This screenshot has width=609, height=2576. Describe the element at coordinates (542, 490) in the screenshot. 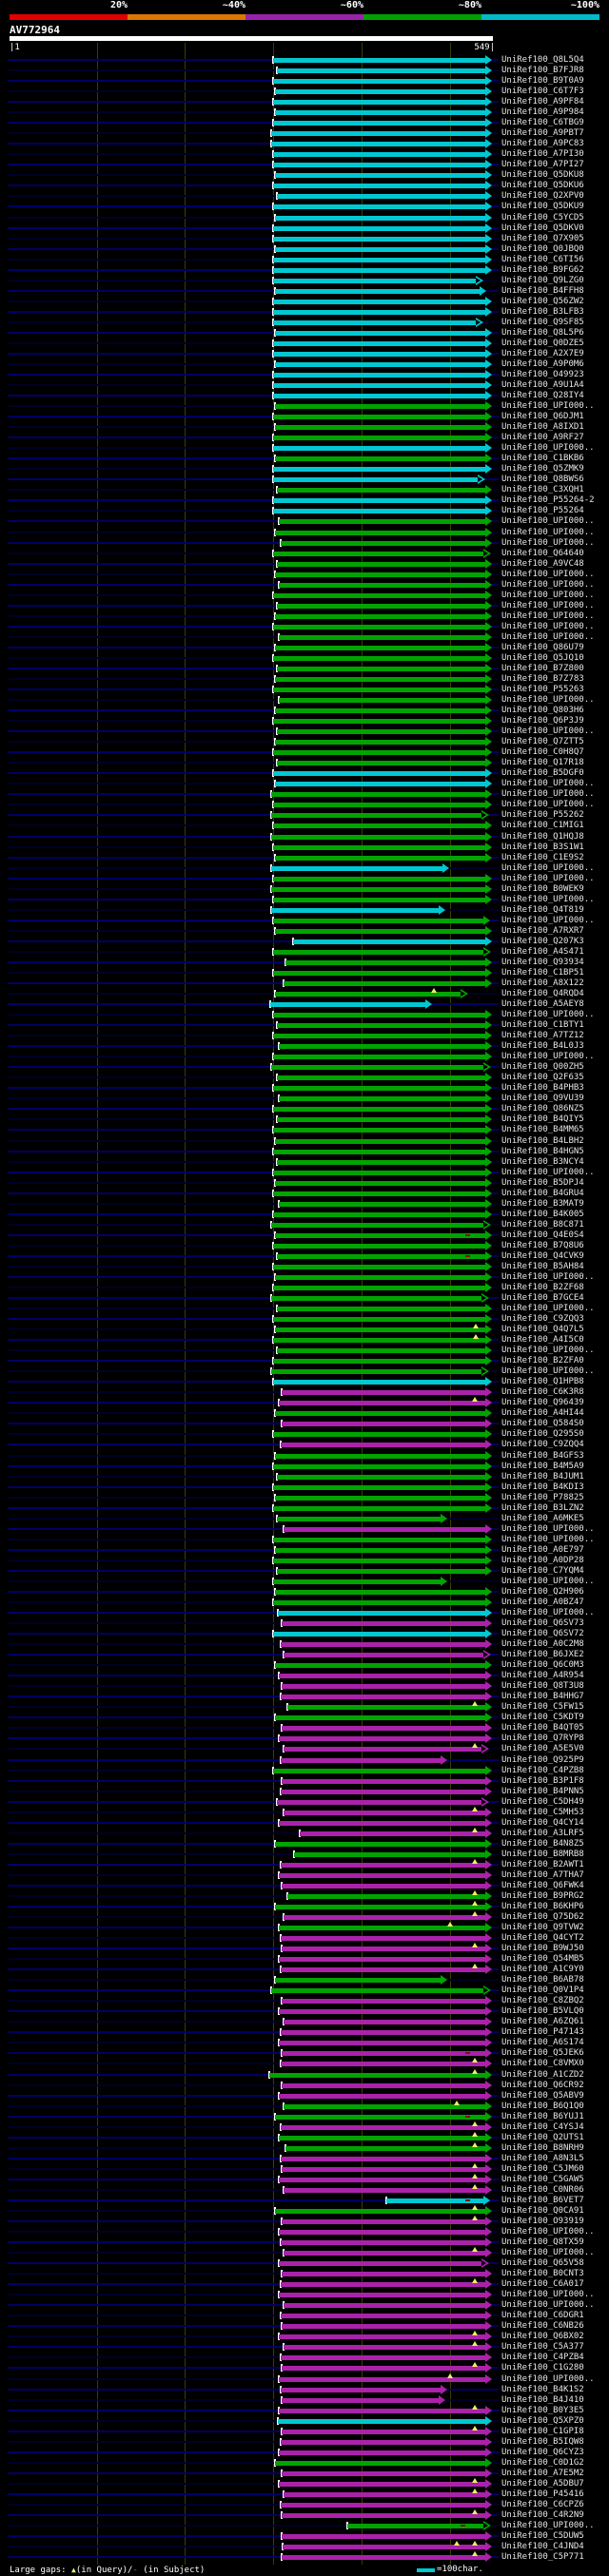

I see `hit-label: UniRef100_C3XQH1` at that location.